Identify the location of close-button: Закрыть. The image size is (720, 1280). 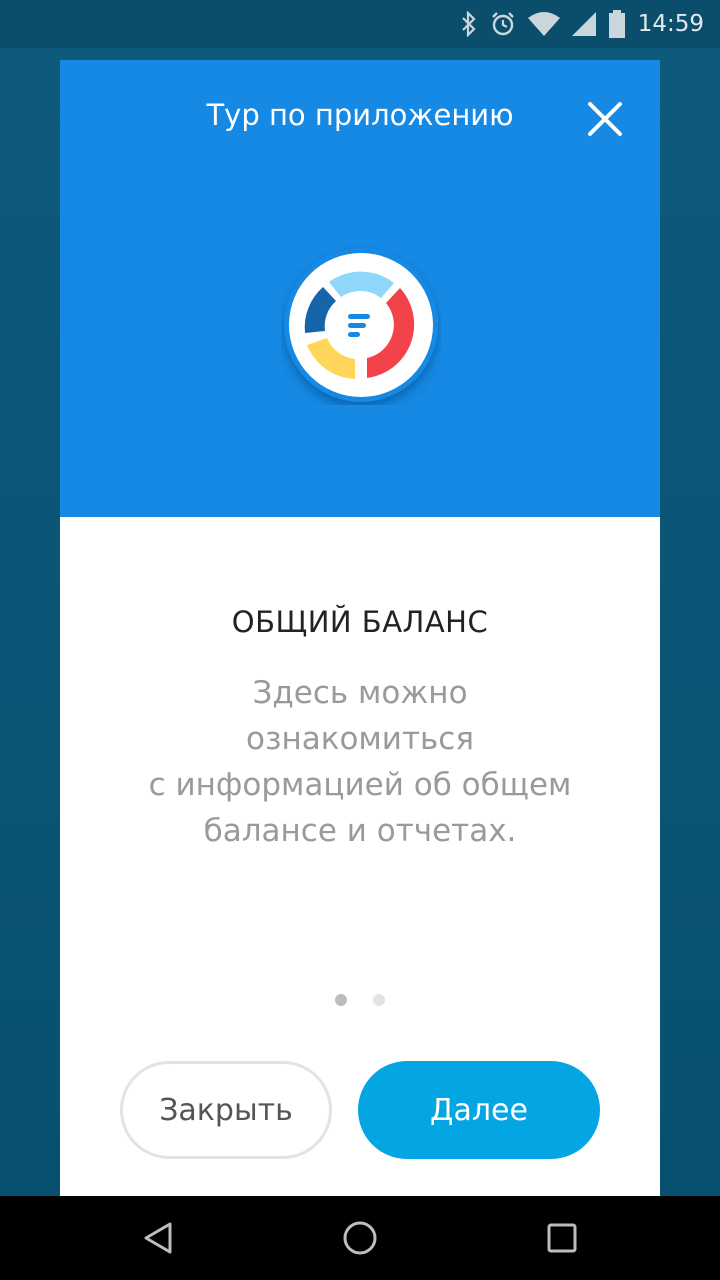
(226, 1110).